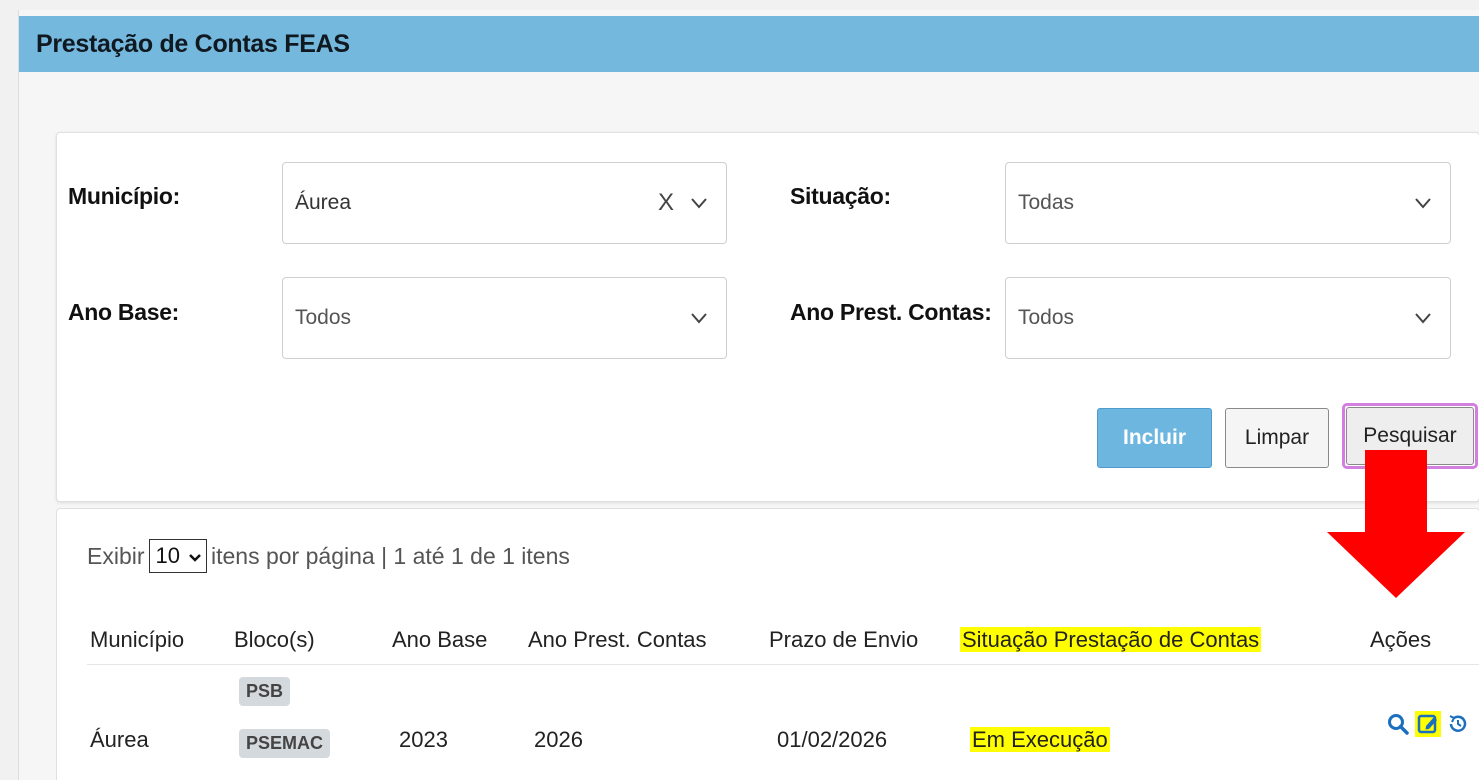 This screenshot has height=780, width=1479. I want to click on page-size-select: 10, so click(177, 556).